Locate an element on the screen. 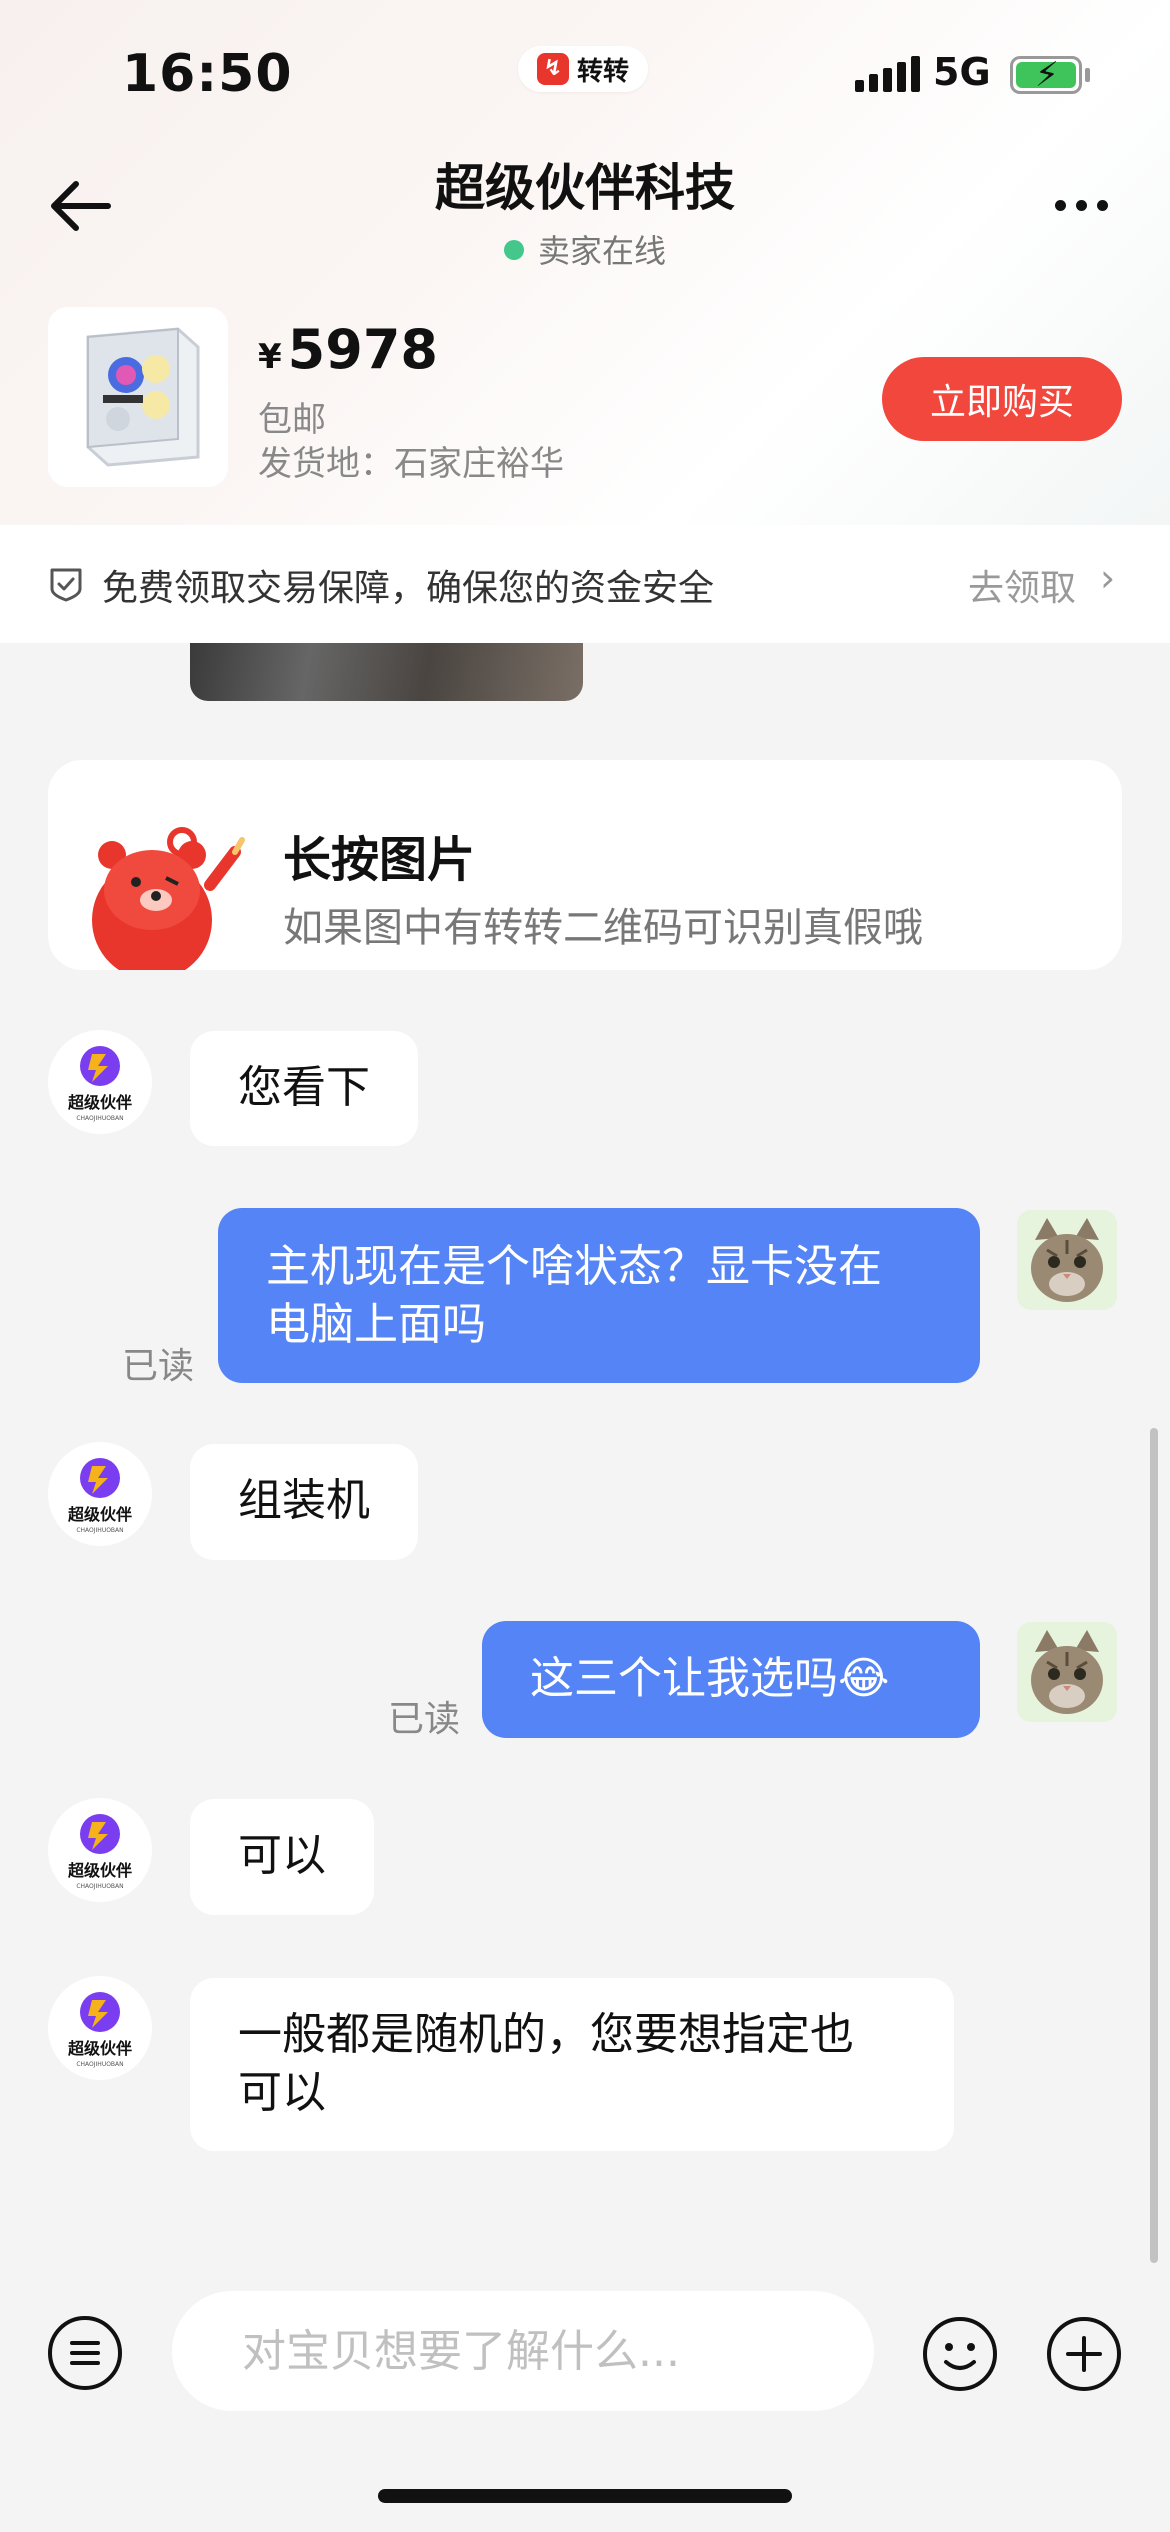  status-time: 16:50 is located at coordinates (207, 74).